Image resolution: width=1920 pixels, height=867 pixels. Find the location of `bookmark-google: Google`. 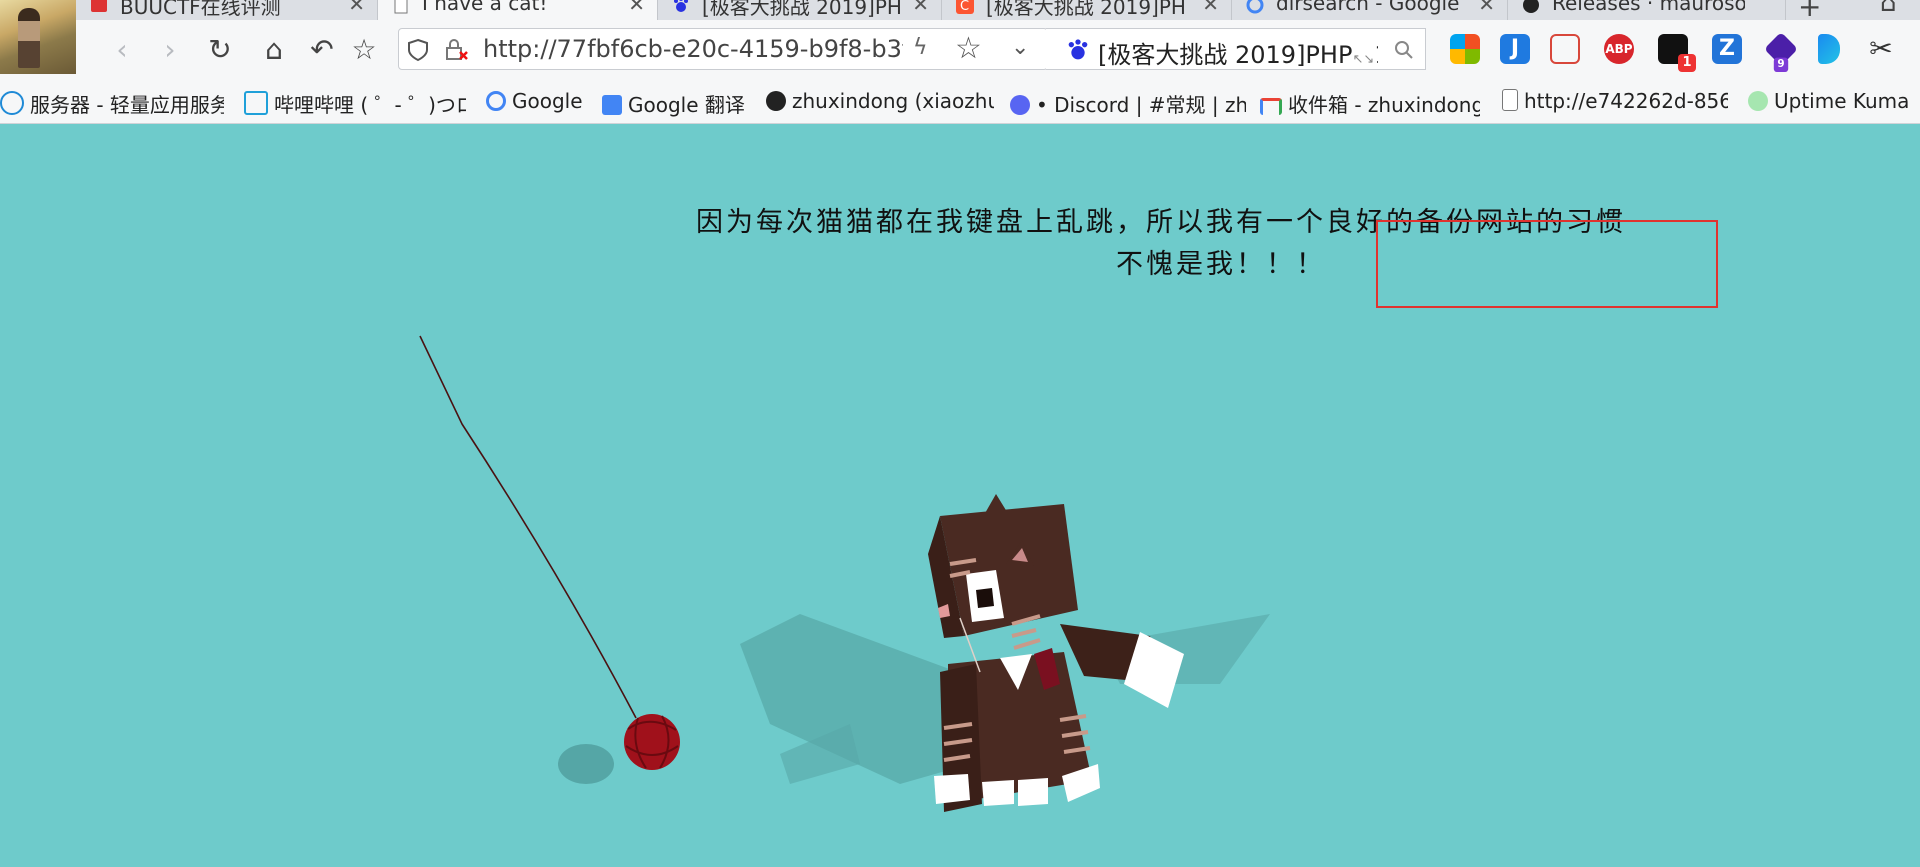

bookmark-google: Google is located at coordinates (536, 103).